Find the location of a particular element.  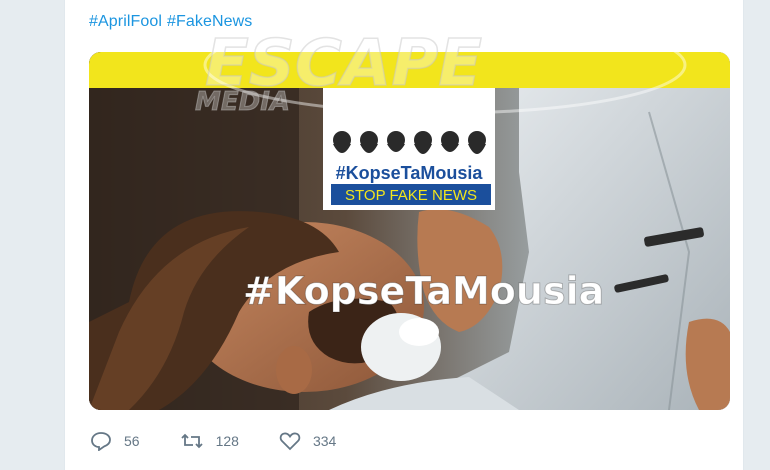

retweet-button: 128 is located at coordinates (209, 441).